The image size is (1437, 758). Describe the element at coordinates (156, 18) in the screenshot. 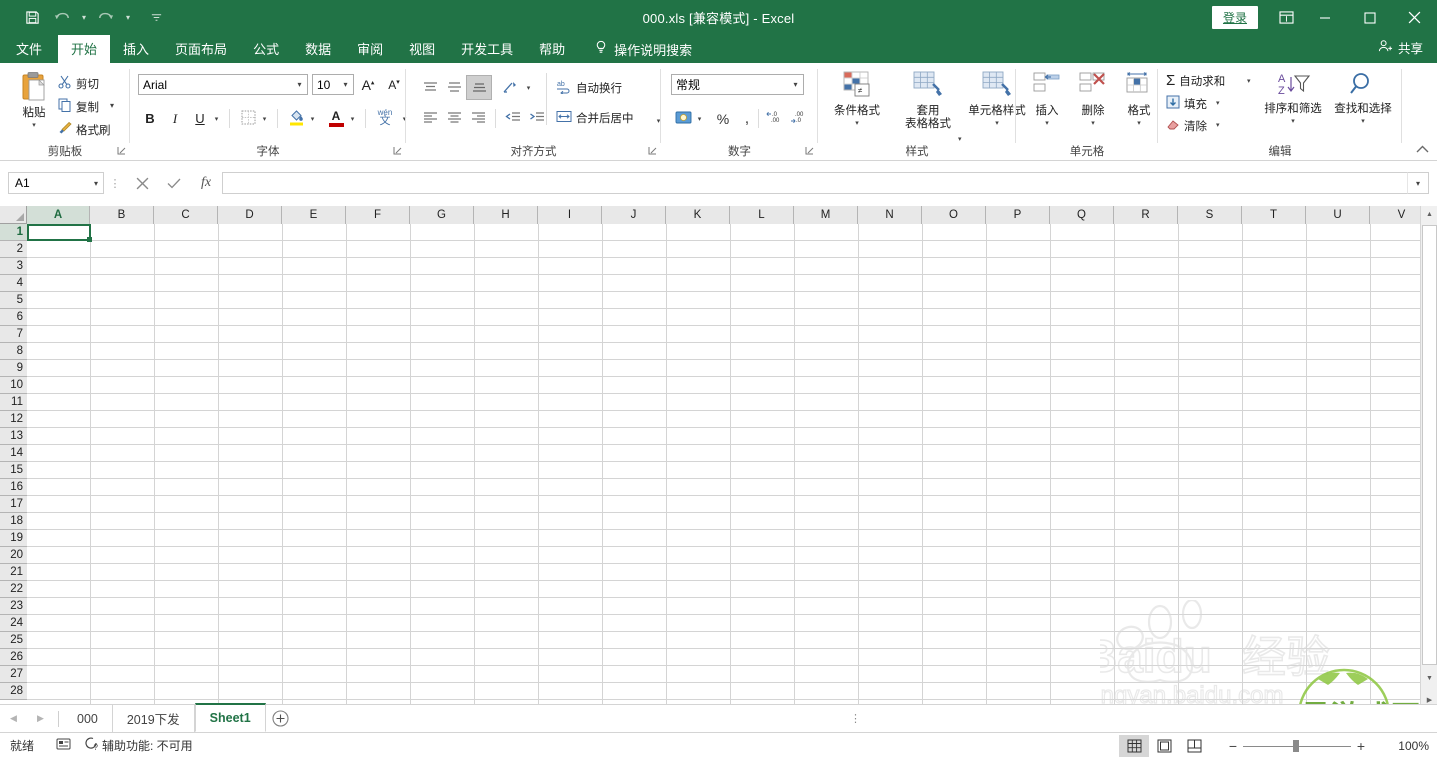

I see `customize-qat-icon` at that location.